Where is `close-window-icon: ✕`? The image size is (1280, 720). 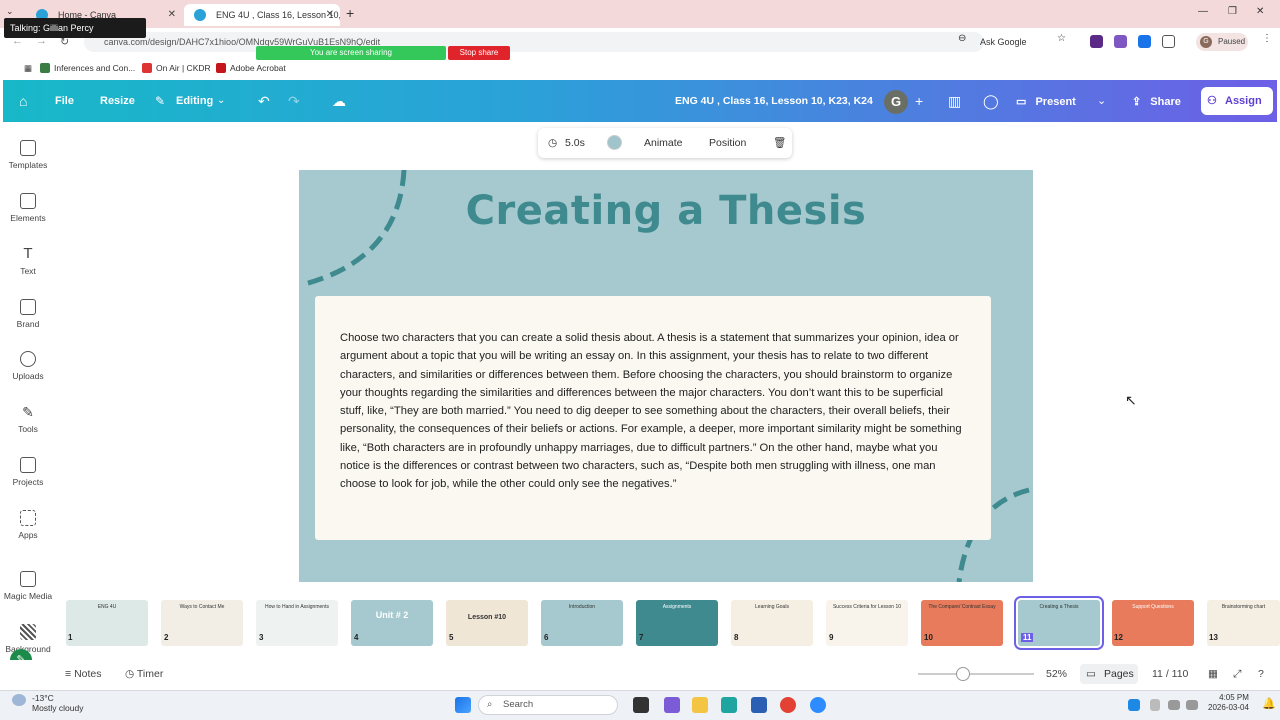 close-window-icon: ✕ is located at coordinates (1260, 11).